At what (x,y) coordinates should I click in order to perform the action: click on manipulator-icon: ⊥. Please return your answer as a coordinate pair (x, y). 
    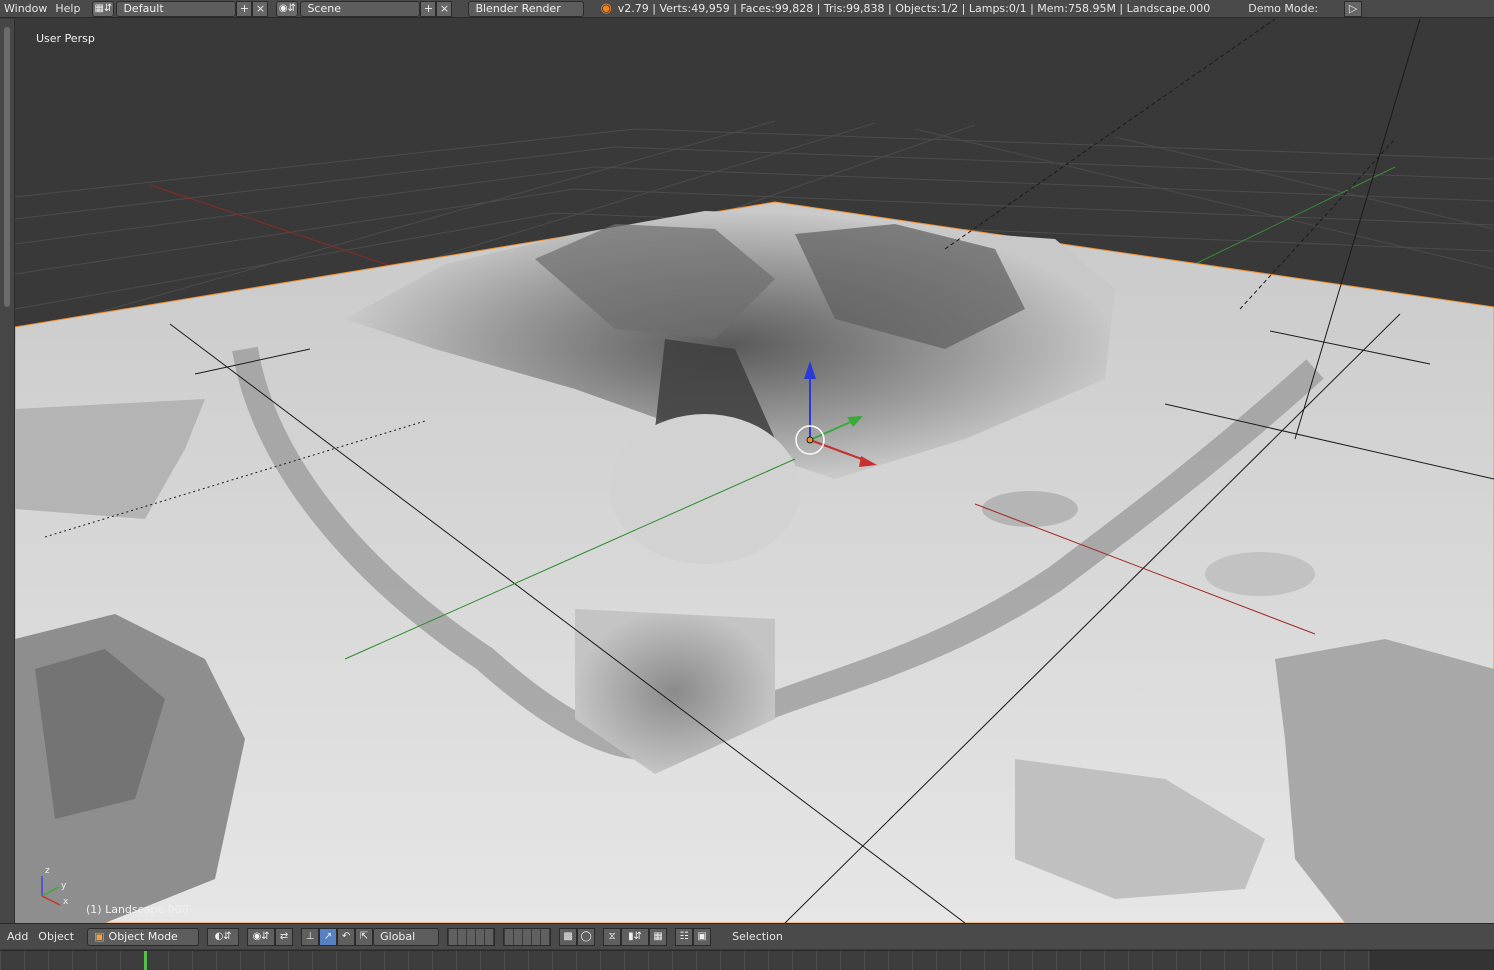
    Looking at the image, I should click on (310, 936).